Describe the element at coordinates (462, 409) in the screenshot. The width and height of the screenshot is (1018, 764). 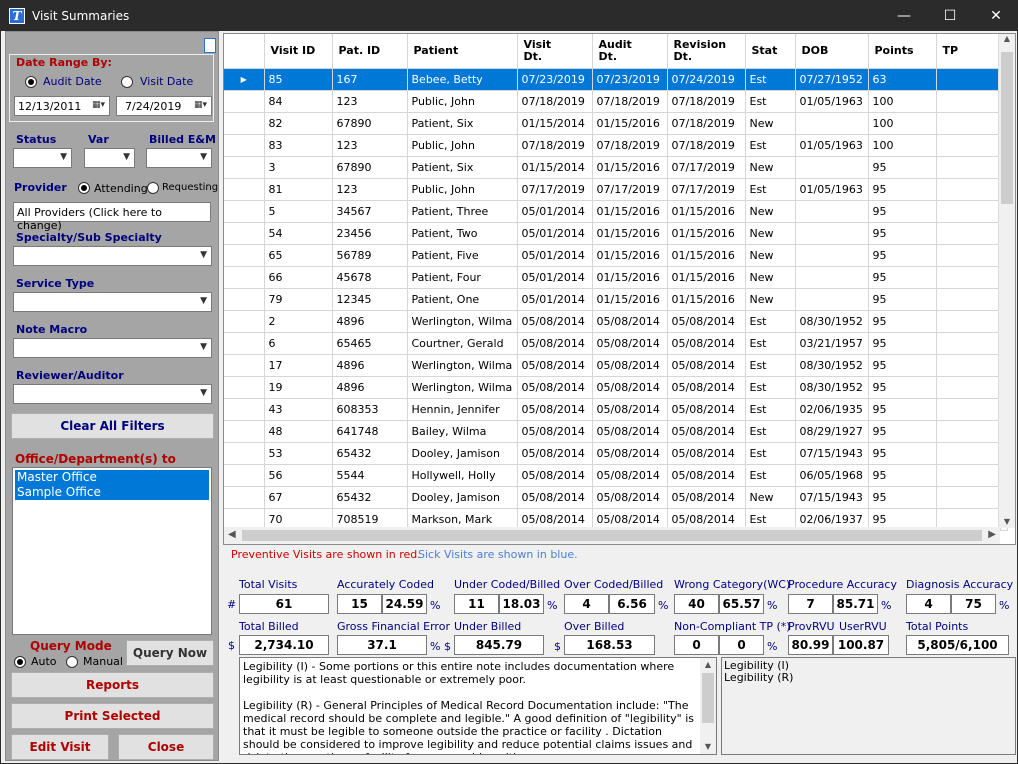
I see `table-cell: Hennin, Jennifer` at that location.